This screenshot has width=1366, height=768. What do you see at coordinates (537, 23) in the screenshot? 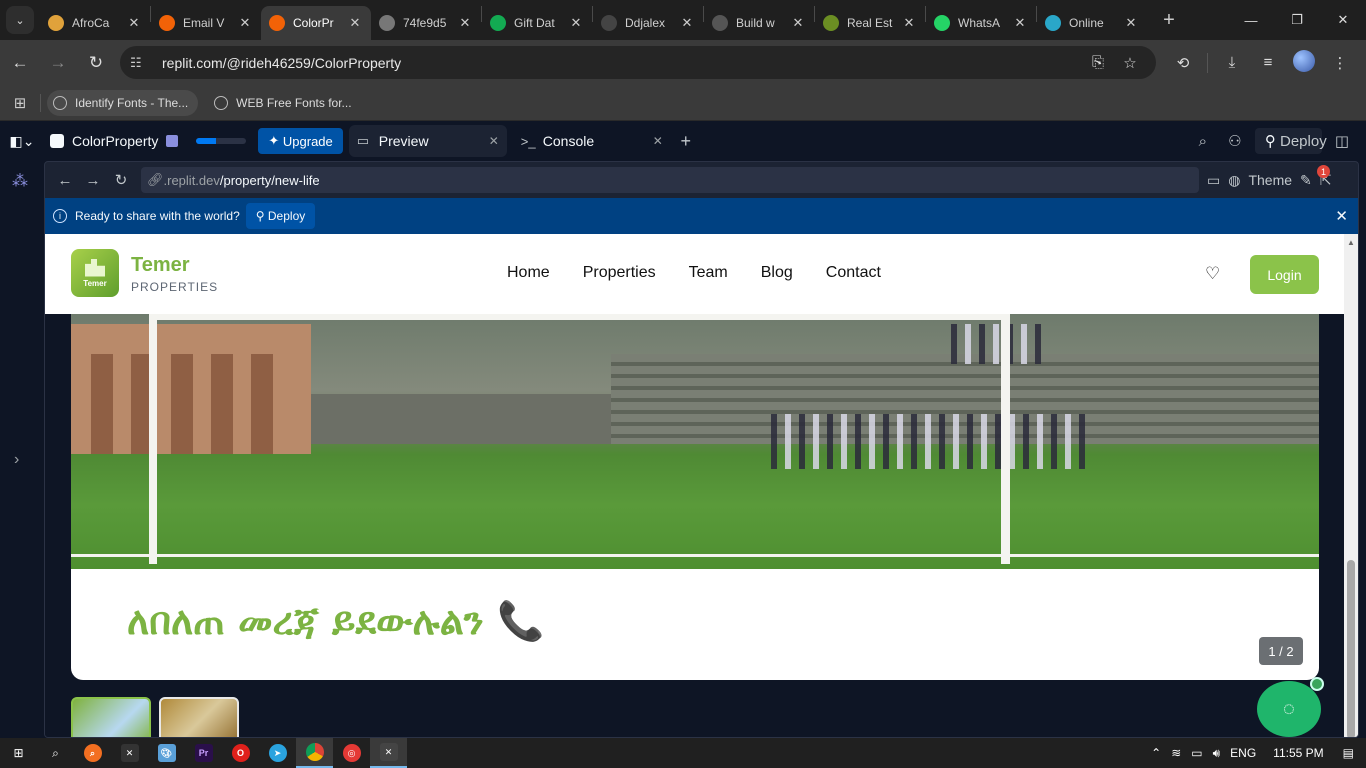
I see `browser-tab: Gift Dat ✕` at bounding box center [537, 23].